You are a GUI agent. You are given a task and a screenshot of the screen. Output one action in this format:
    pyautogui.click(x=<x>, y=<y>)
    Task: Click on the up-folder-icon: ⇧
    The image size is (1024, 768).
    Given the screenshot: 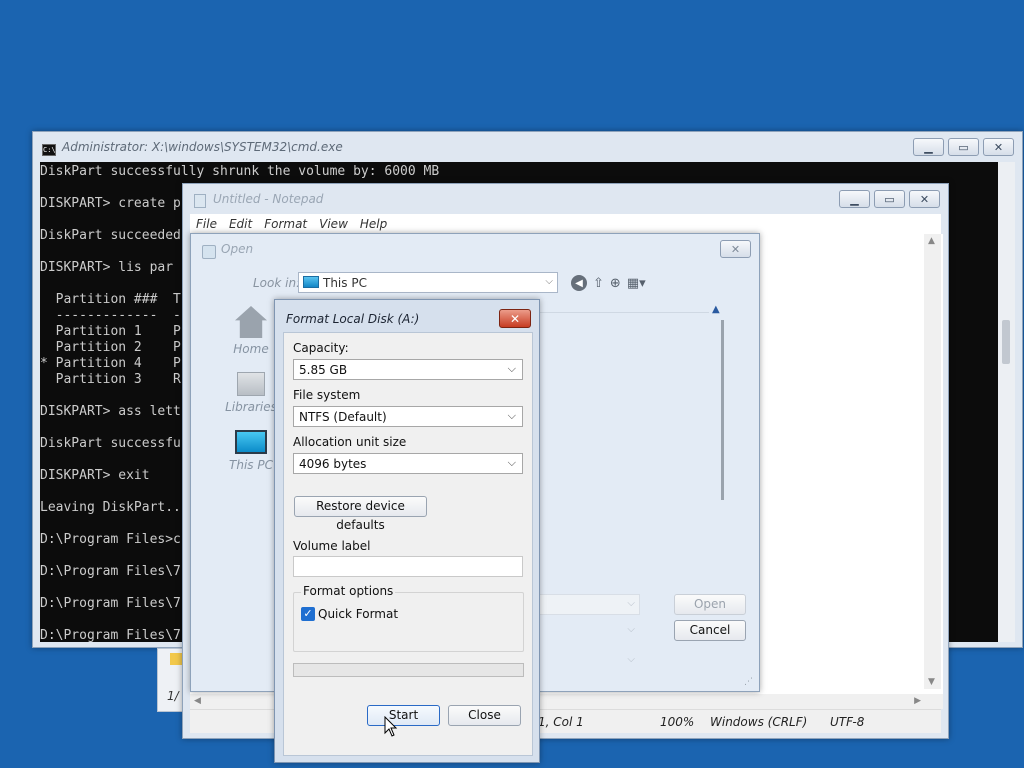 What is the action you would take?
    pyautogui.click(x=598, y=283)
    